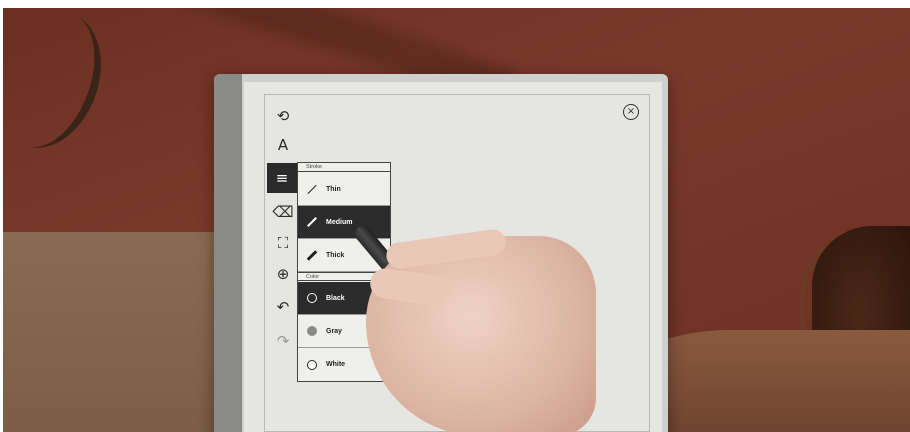 This screenshot has width=910, height=432. Describe the element at coordinates (312, 189) in the screenshot. I see `thin-stroke-icon` at that location.